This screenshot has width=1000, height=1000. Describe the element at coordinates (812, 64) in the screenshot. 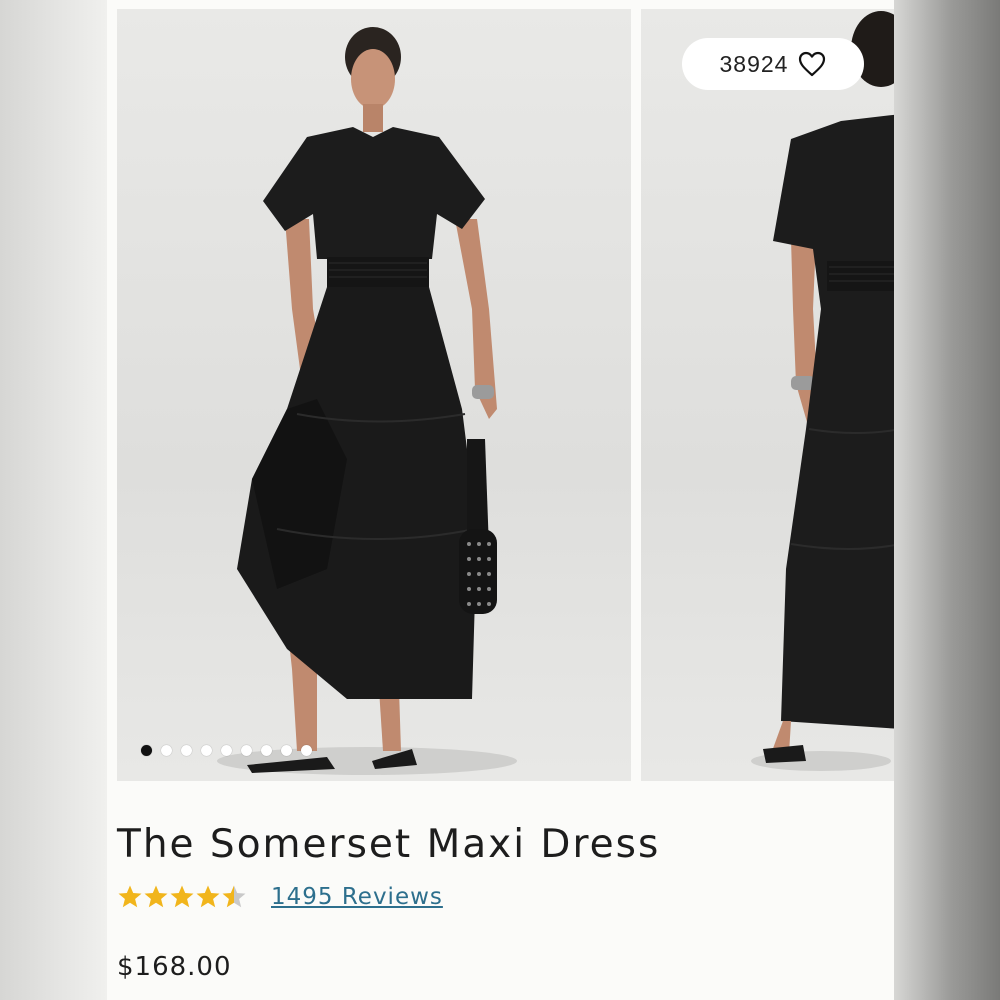

I see `heart-outline-icon` at that location.